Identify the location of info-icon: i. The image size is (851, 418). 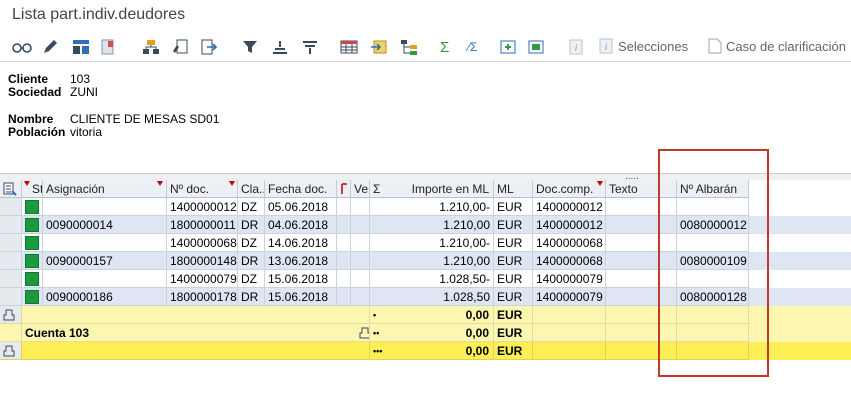
(576, 47).